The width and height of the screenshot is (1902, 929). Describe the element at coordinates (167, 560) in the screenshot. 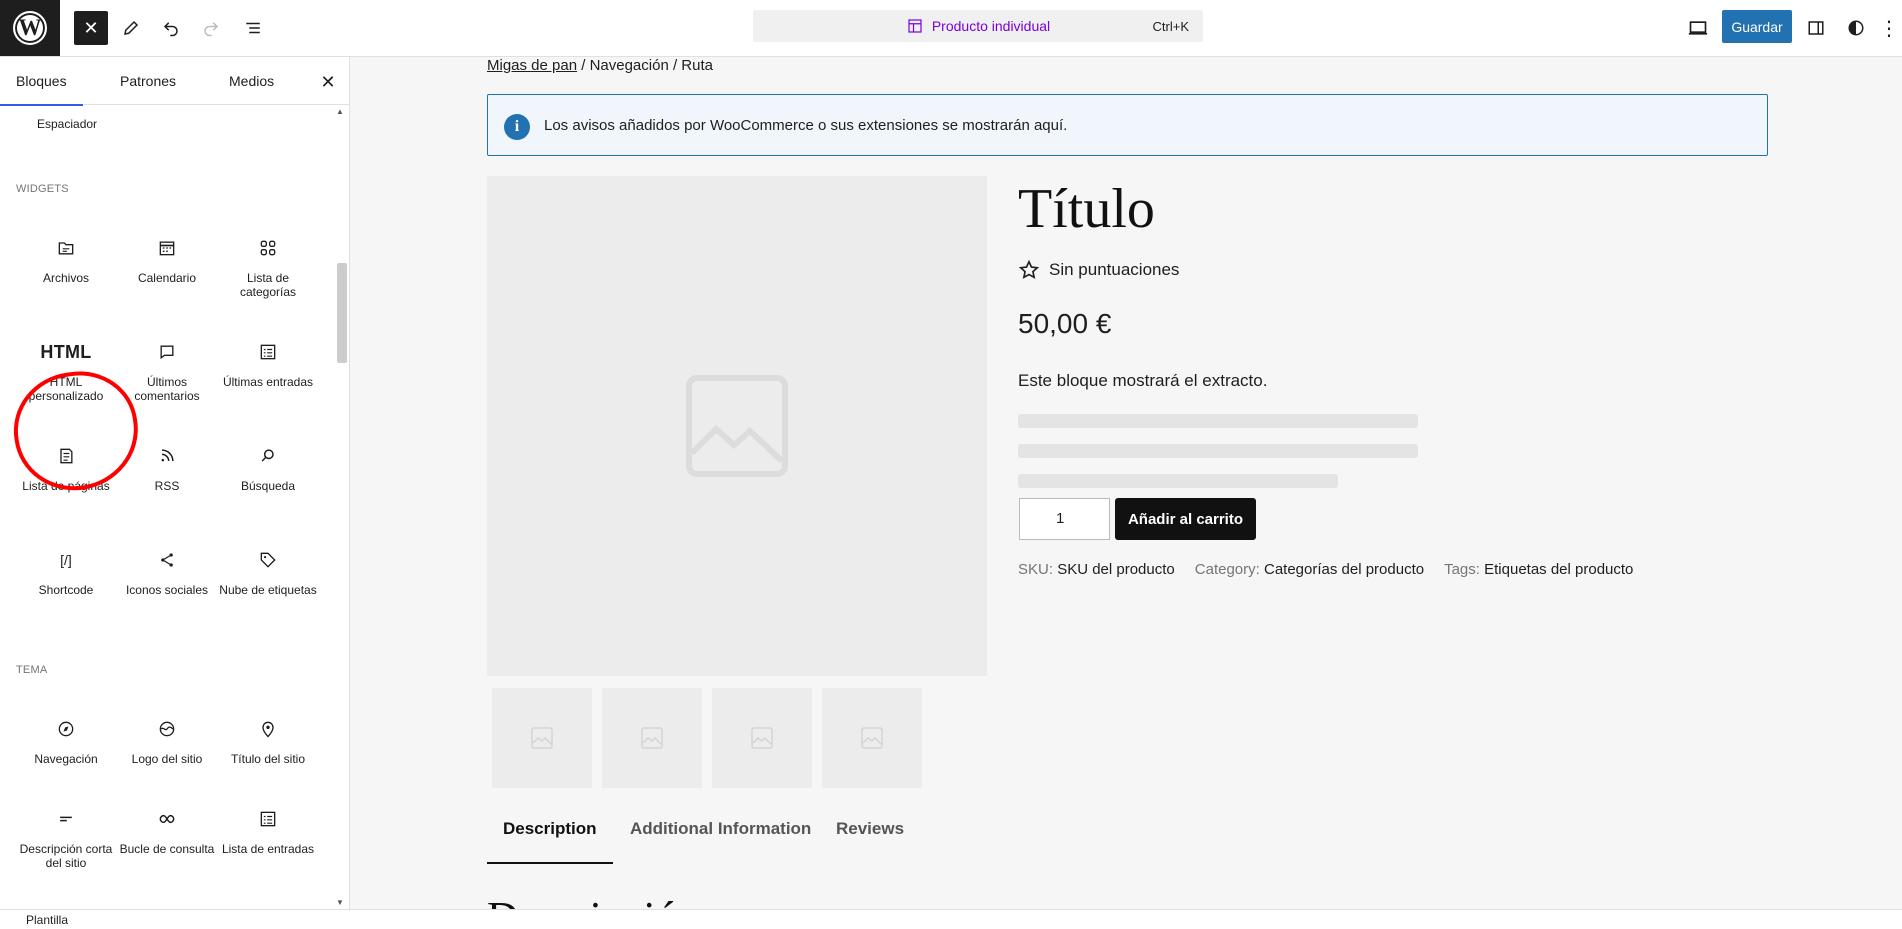

I see `share-icon` at that location.